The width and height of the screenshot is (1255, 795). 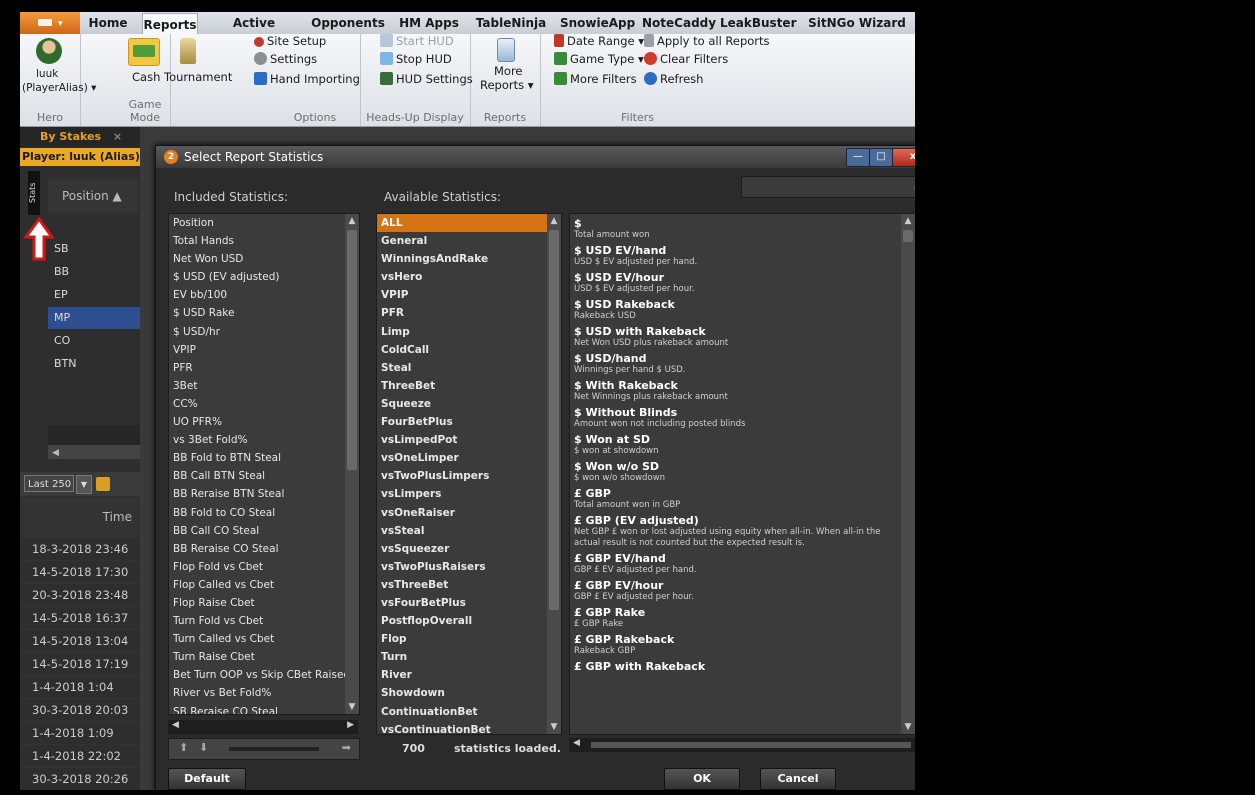 I want to click on available-stat-item: vsSteal, so click(x=462, y=531).